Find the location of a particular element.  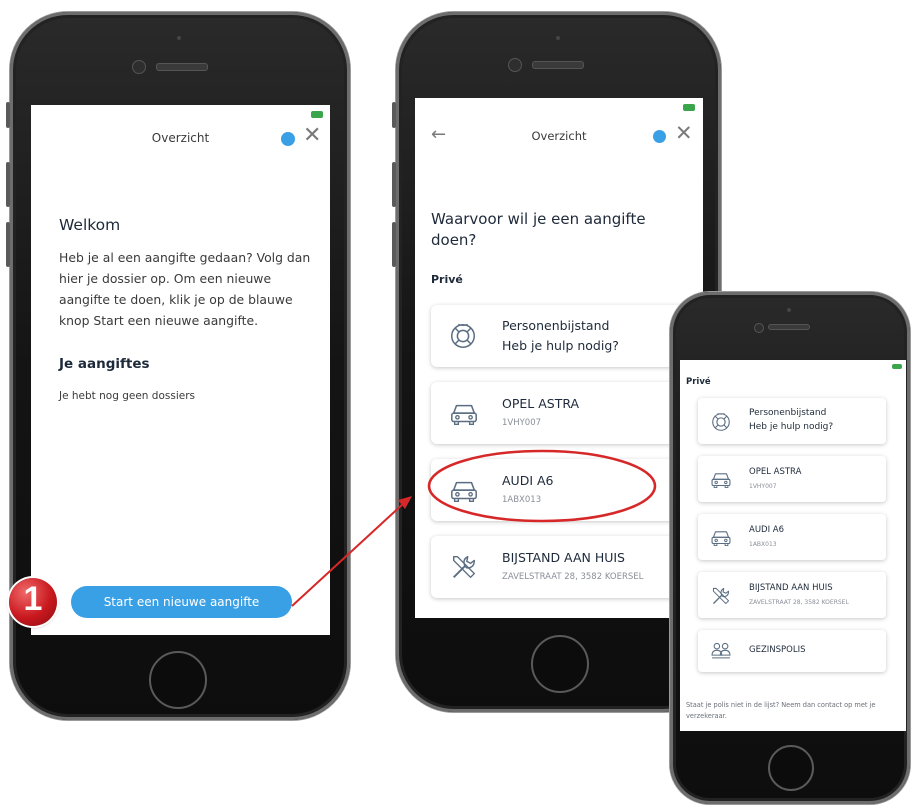

status-indicator-icon is located at coordinates (897, 366).